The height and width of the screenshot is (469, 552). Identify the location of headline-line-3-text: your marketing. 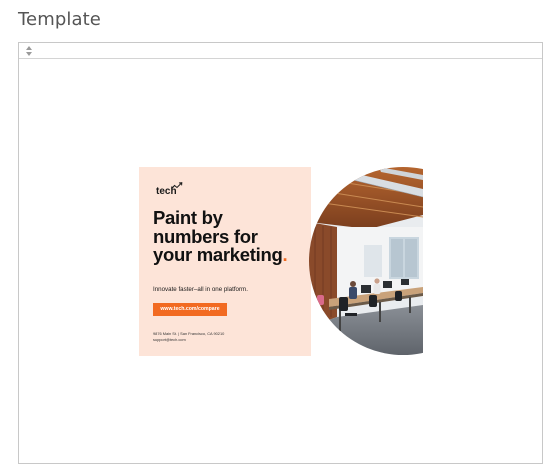
(218, 254).